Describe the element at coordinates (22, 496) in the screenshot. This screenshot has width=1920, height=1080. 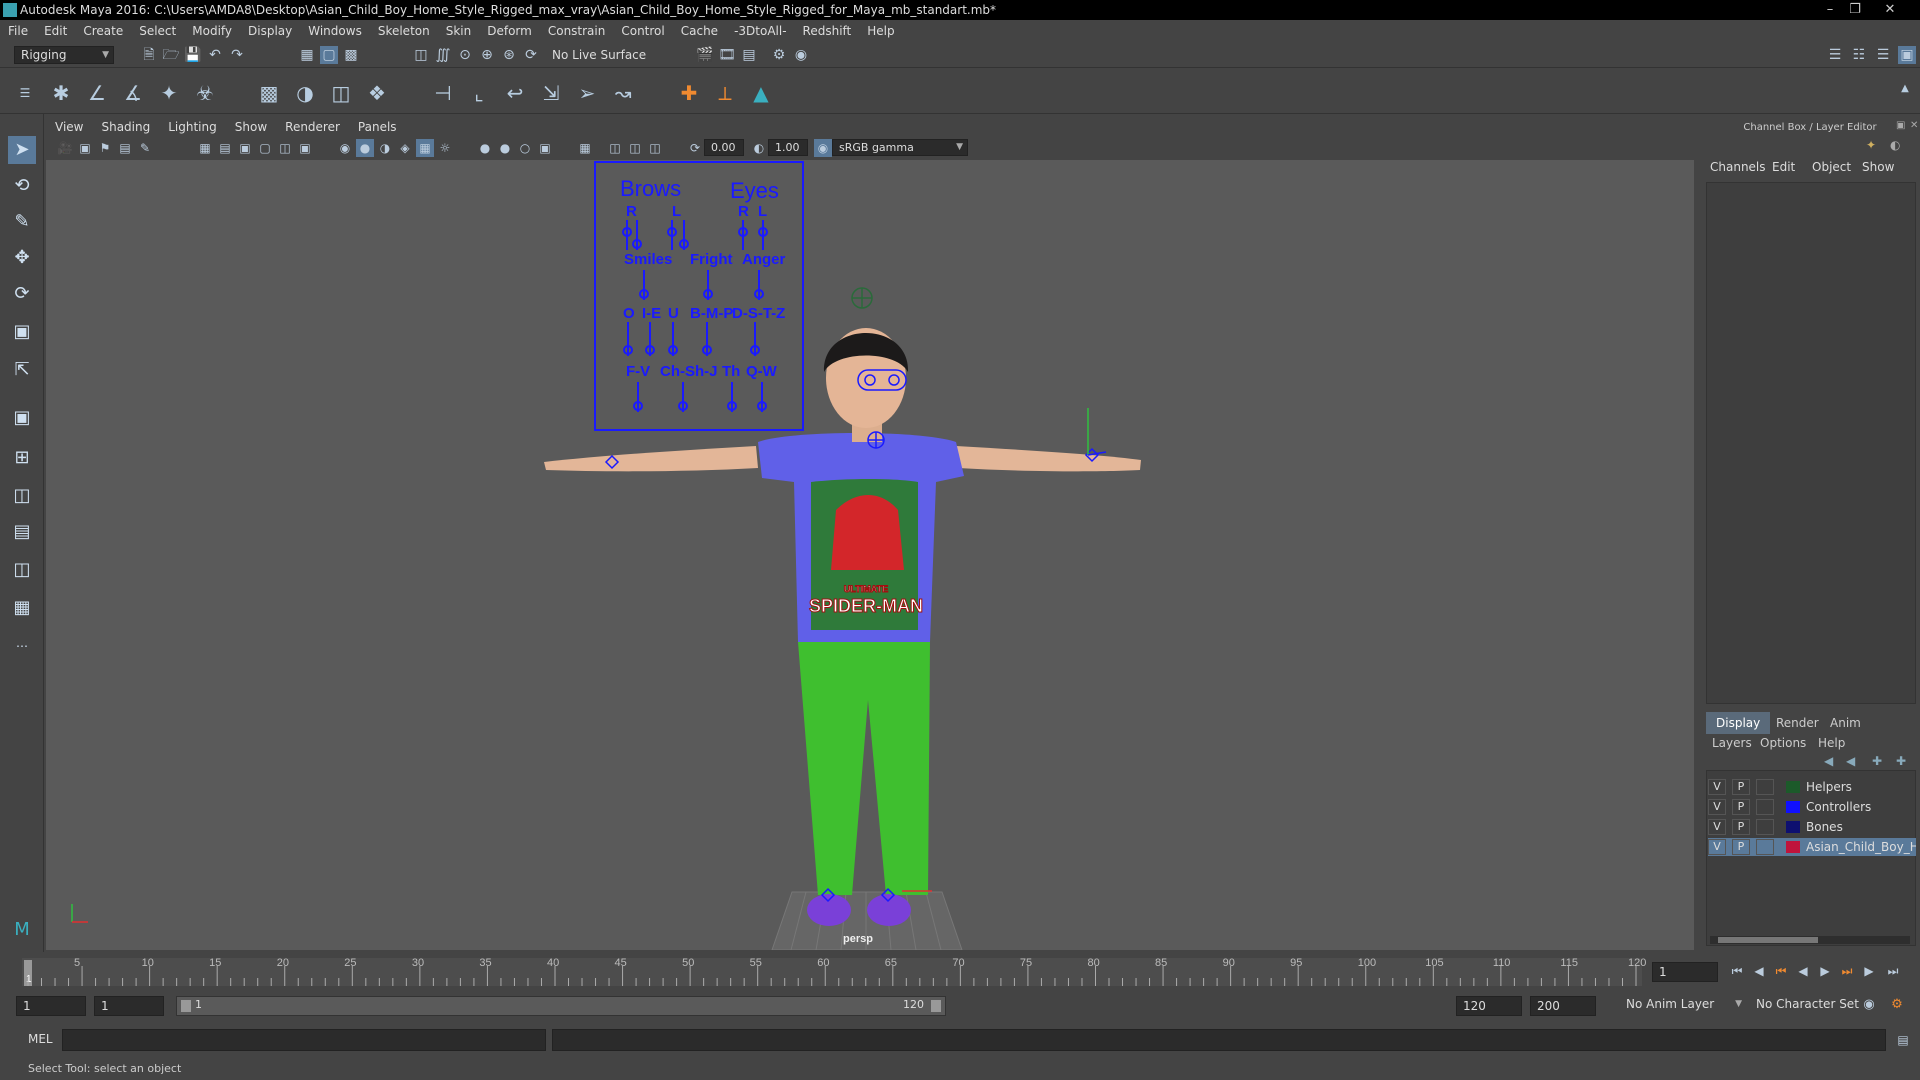
I see `layout-side-icon: ◫` at that location.